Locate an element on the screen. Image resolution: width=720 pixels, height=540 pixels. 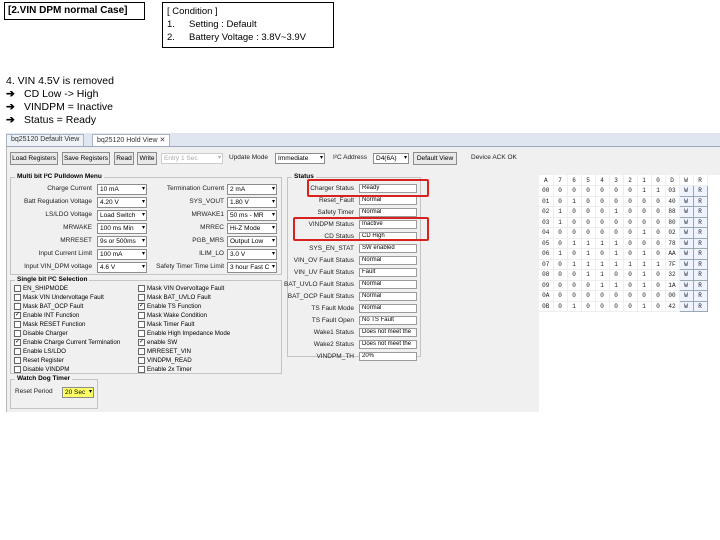
checkbox-mask-timer-fault: Mask Timer Fault is located at coordinates (166, 324).